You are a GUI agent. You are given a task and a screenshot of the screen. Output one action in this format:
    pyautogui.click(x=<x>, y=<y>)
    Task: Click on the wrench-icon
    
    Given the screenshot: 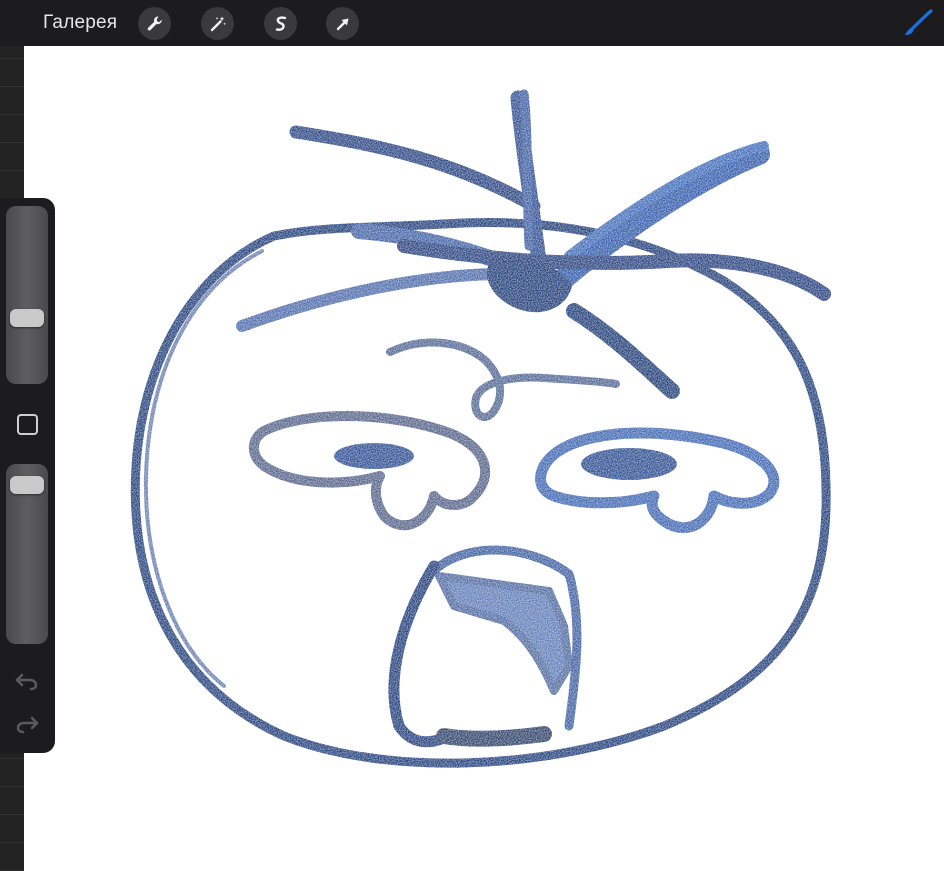 What is the action you would take?
    pyautogui.click(x=154, y=22)
    